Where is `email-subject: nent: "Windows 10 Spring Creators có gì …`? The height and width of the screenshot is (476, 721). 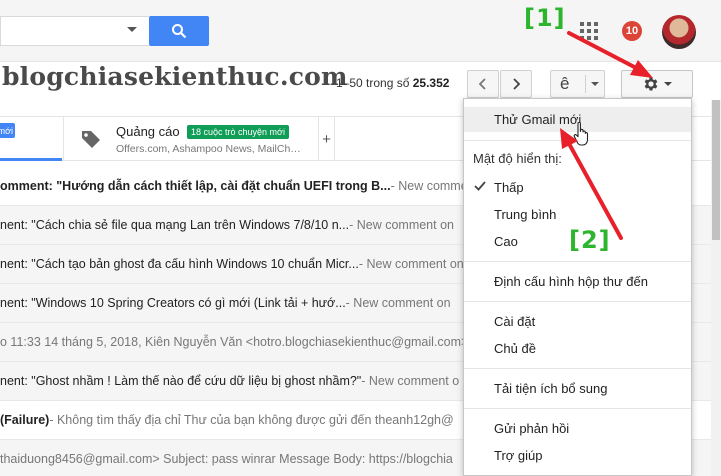 email-subject: nent: "Windows 10 Spring Creators có gì … is located at coordinates (173, 303).